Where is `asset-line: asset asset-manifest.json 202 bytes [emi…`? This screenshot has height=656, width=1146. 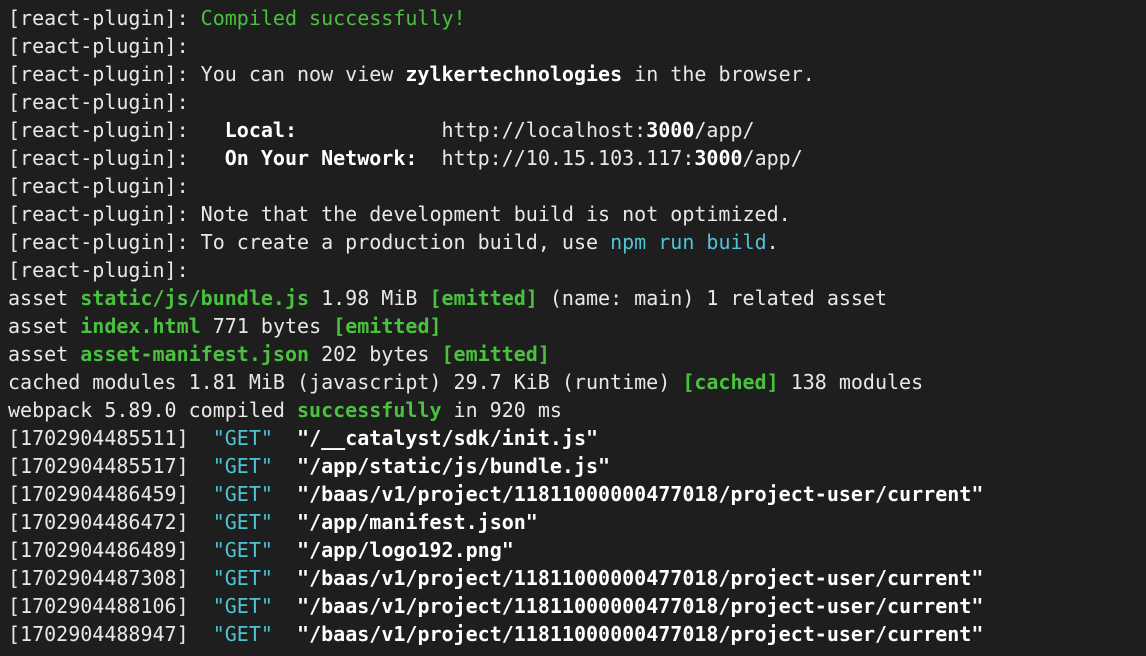 asset-line: asset asset-manifest.json 202 bytes [emi… is located at coordinates (577, 354).